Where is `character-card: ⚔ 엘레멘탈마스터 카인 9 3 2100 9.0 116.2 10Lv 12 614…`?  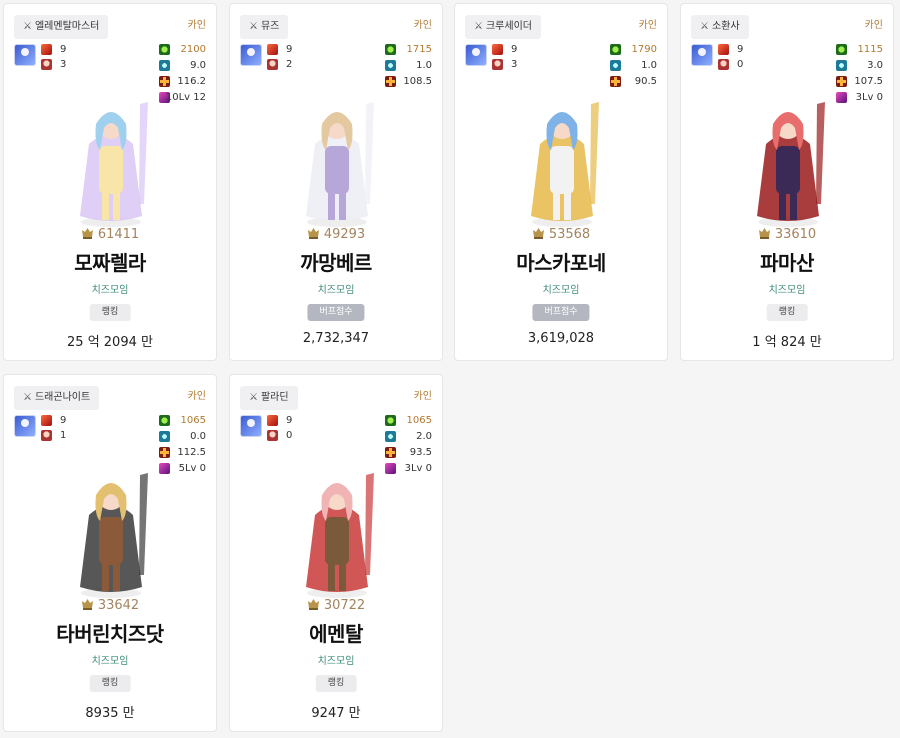 character-card: ⚔ 엘레멘탈마스터 카인 9 3 2100 9.0 116.2 10Lv 12 614… is located at coordinates (110, 182).